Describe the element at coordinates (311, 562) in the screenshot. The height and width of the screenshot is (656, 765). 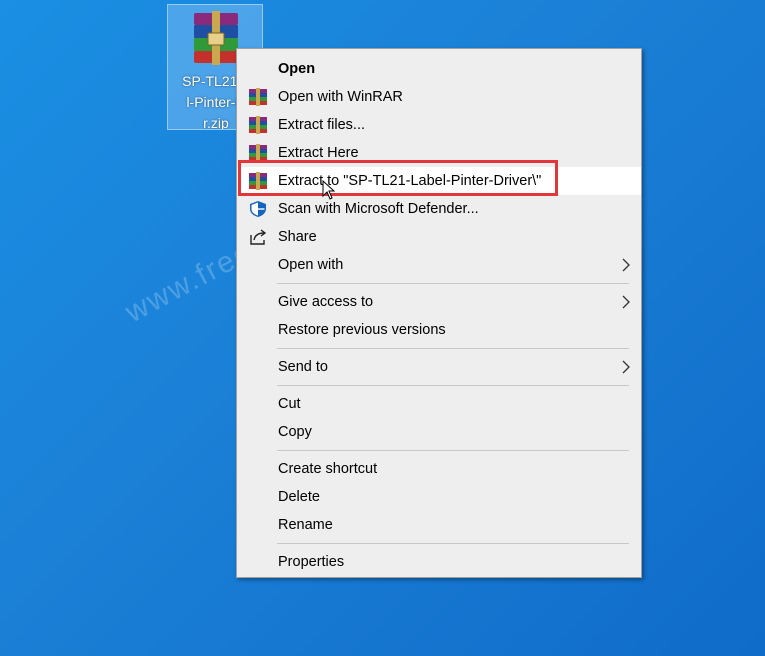
I see `menu-item-label: Properties` at that location.